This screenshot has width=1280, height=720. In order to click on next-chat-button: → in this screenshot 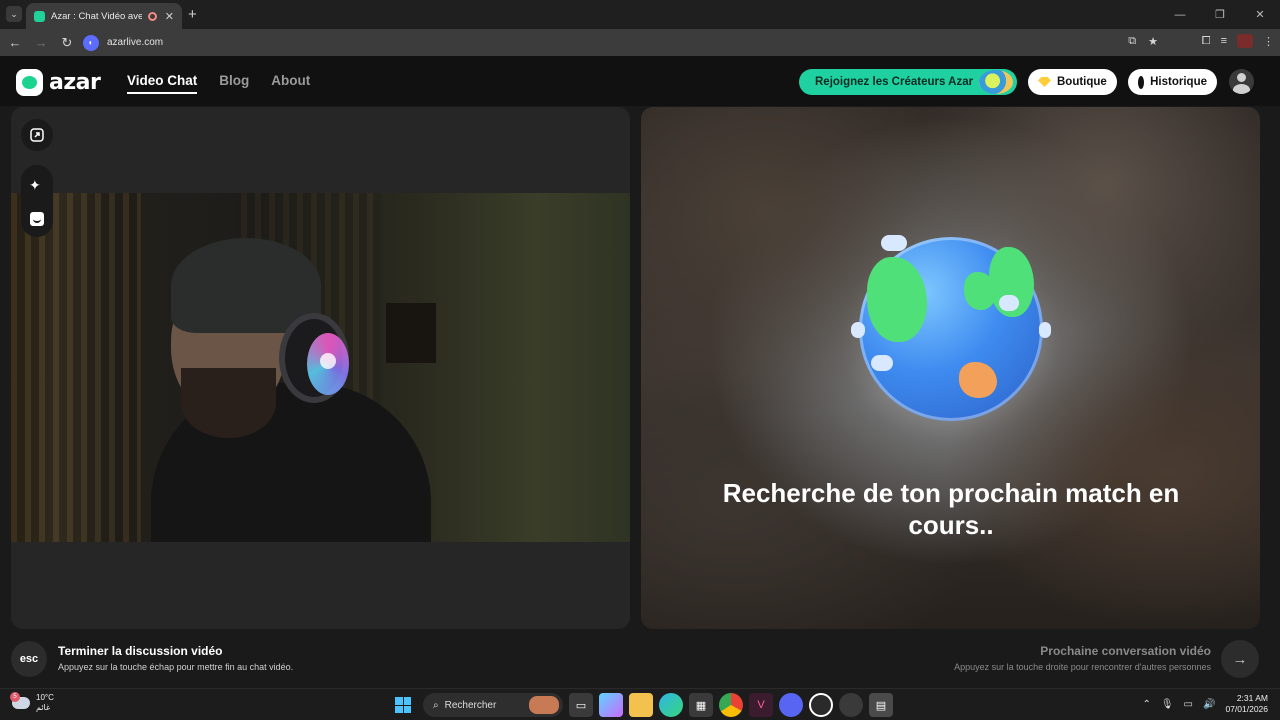, I will do `click(1240, 659)`.